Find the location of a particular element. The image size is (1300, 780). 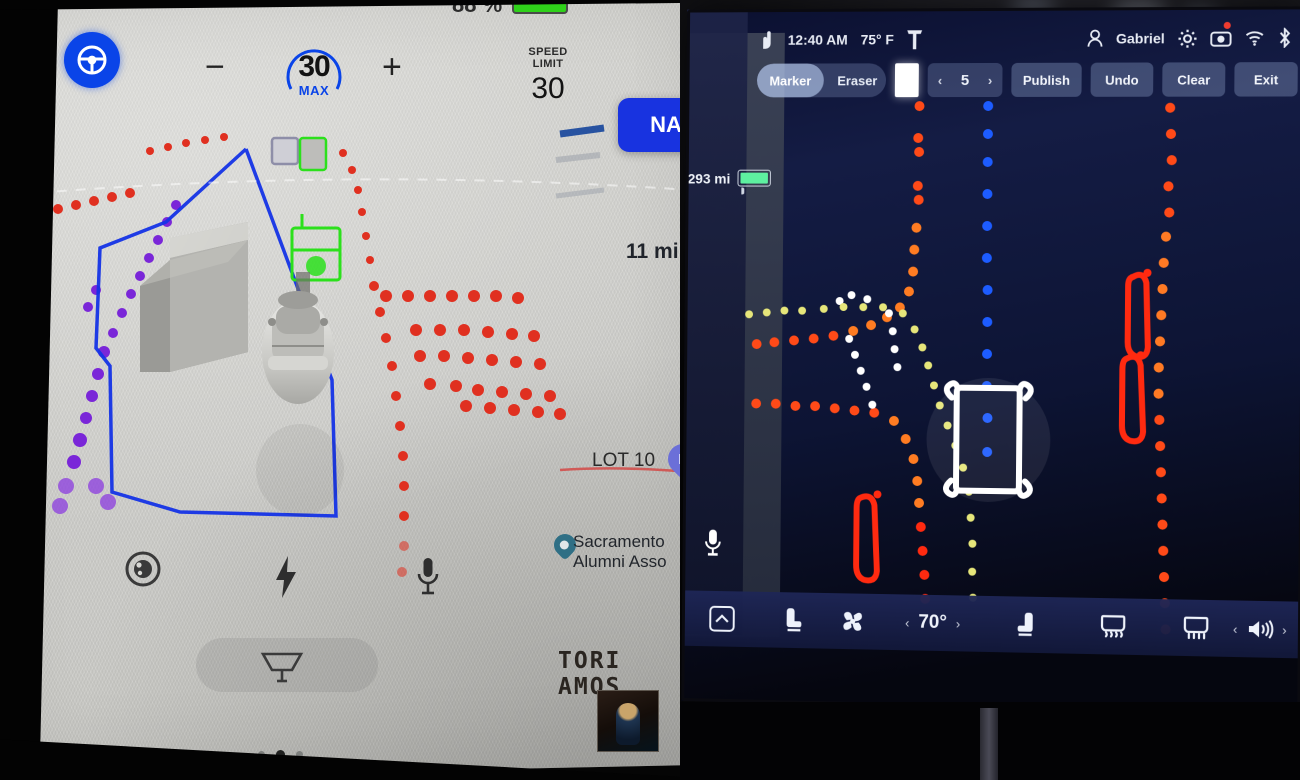

autopilot-steering-wheel-icon is located at coordinates (92, 60).